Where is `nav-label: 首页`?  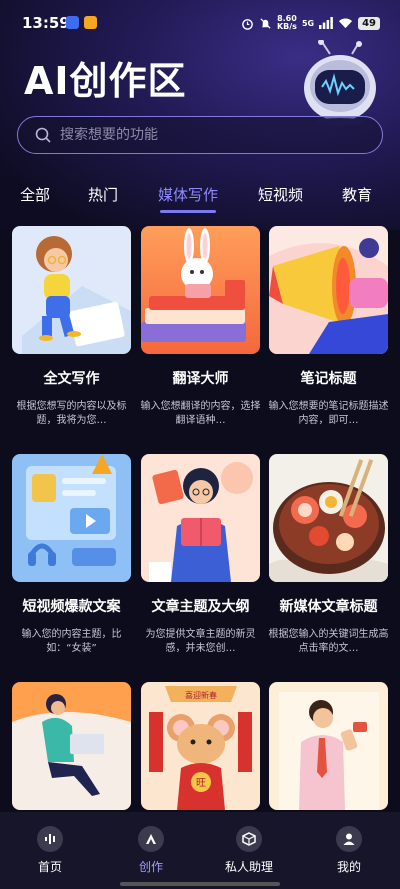 nav-label: 首页 is located at coordinates (49, 867).